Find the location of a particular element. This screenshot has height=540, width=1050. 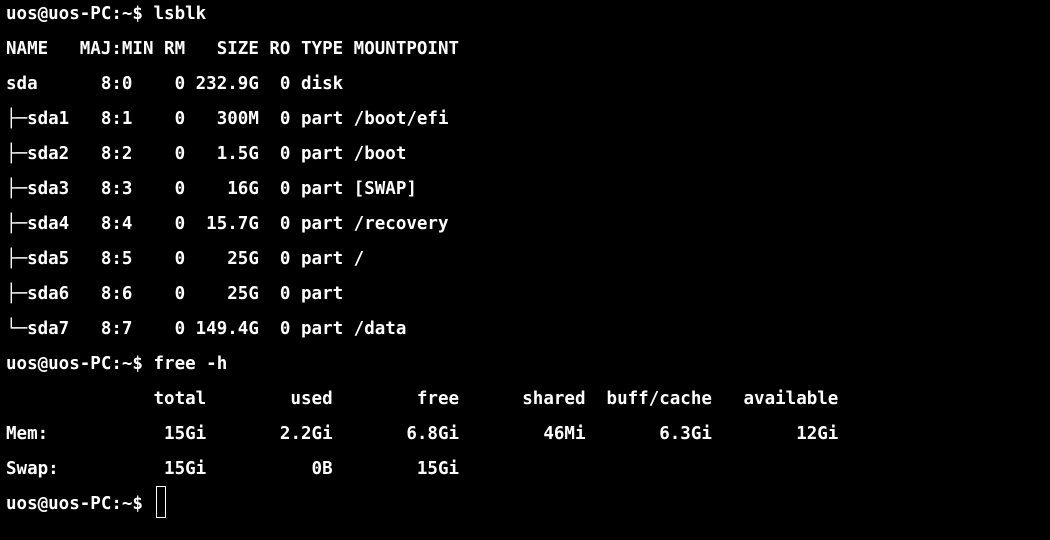

lsblk-row-sda2: ├─sda2 8:2 0 1.5G 0 part /boot is located at coordinates (206, 154).